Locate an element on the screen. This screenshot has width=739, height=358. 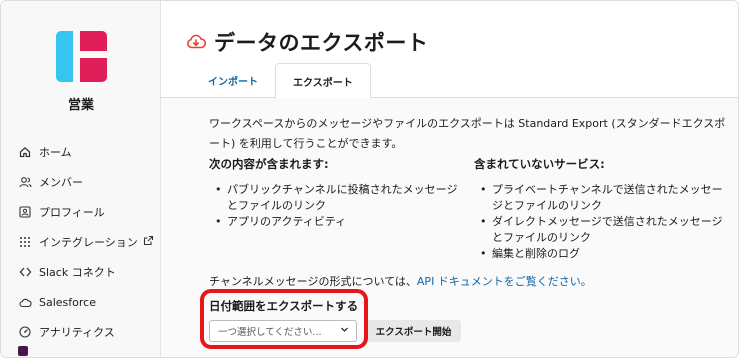
tab-export: エクスポート is located at coordinates (323, 80).